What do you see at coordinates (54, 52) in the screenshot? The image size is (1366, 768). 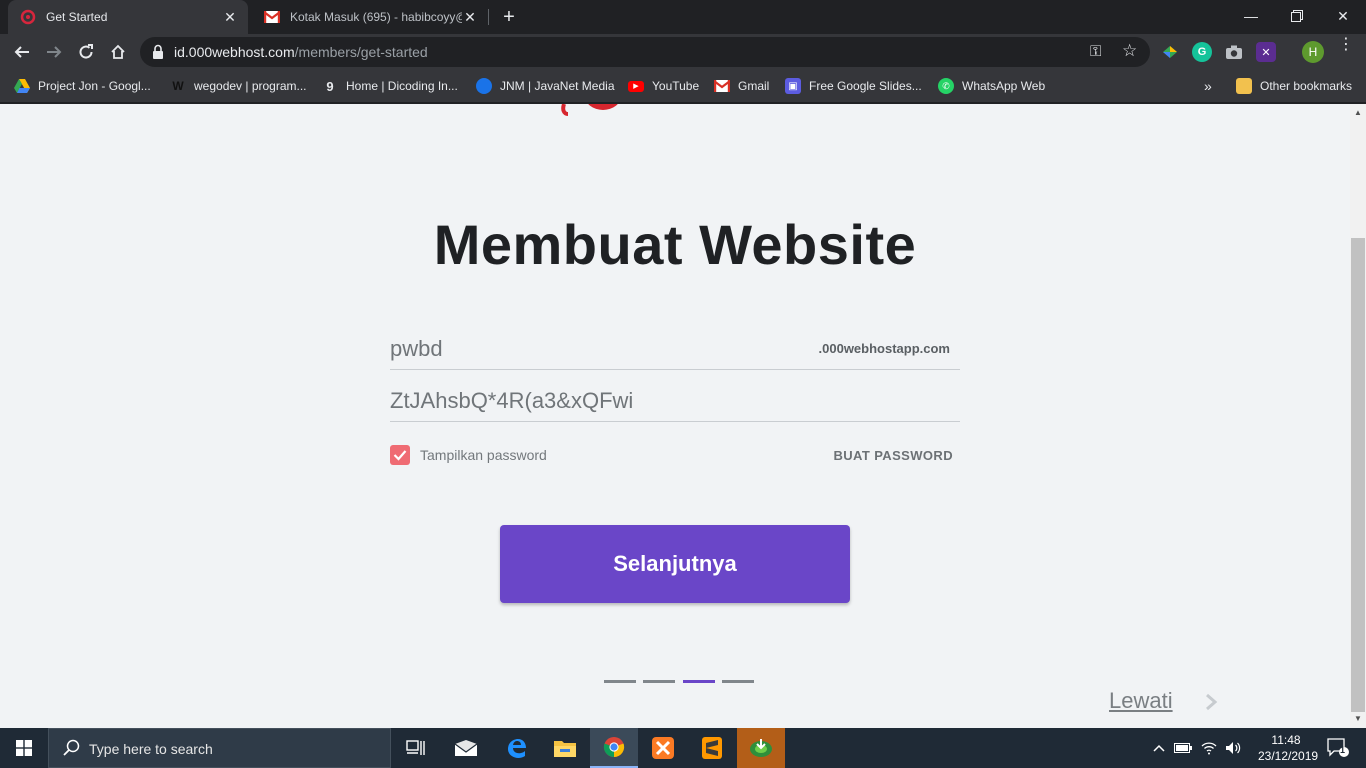 I see `forward-icon` at bounding box center [54, 52].